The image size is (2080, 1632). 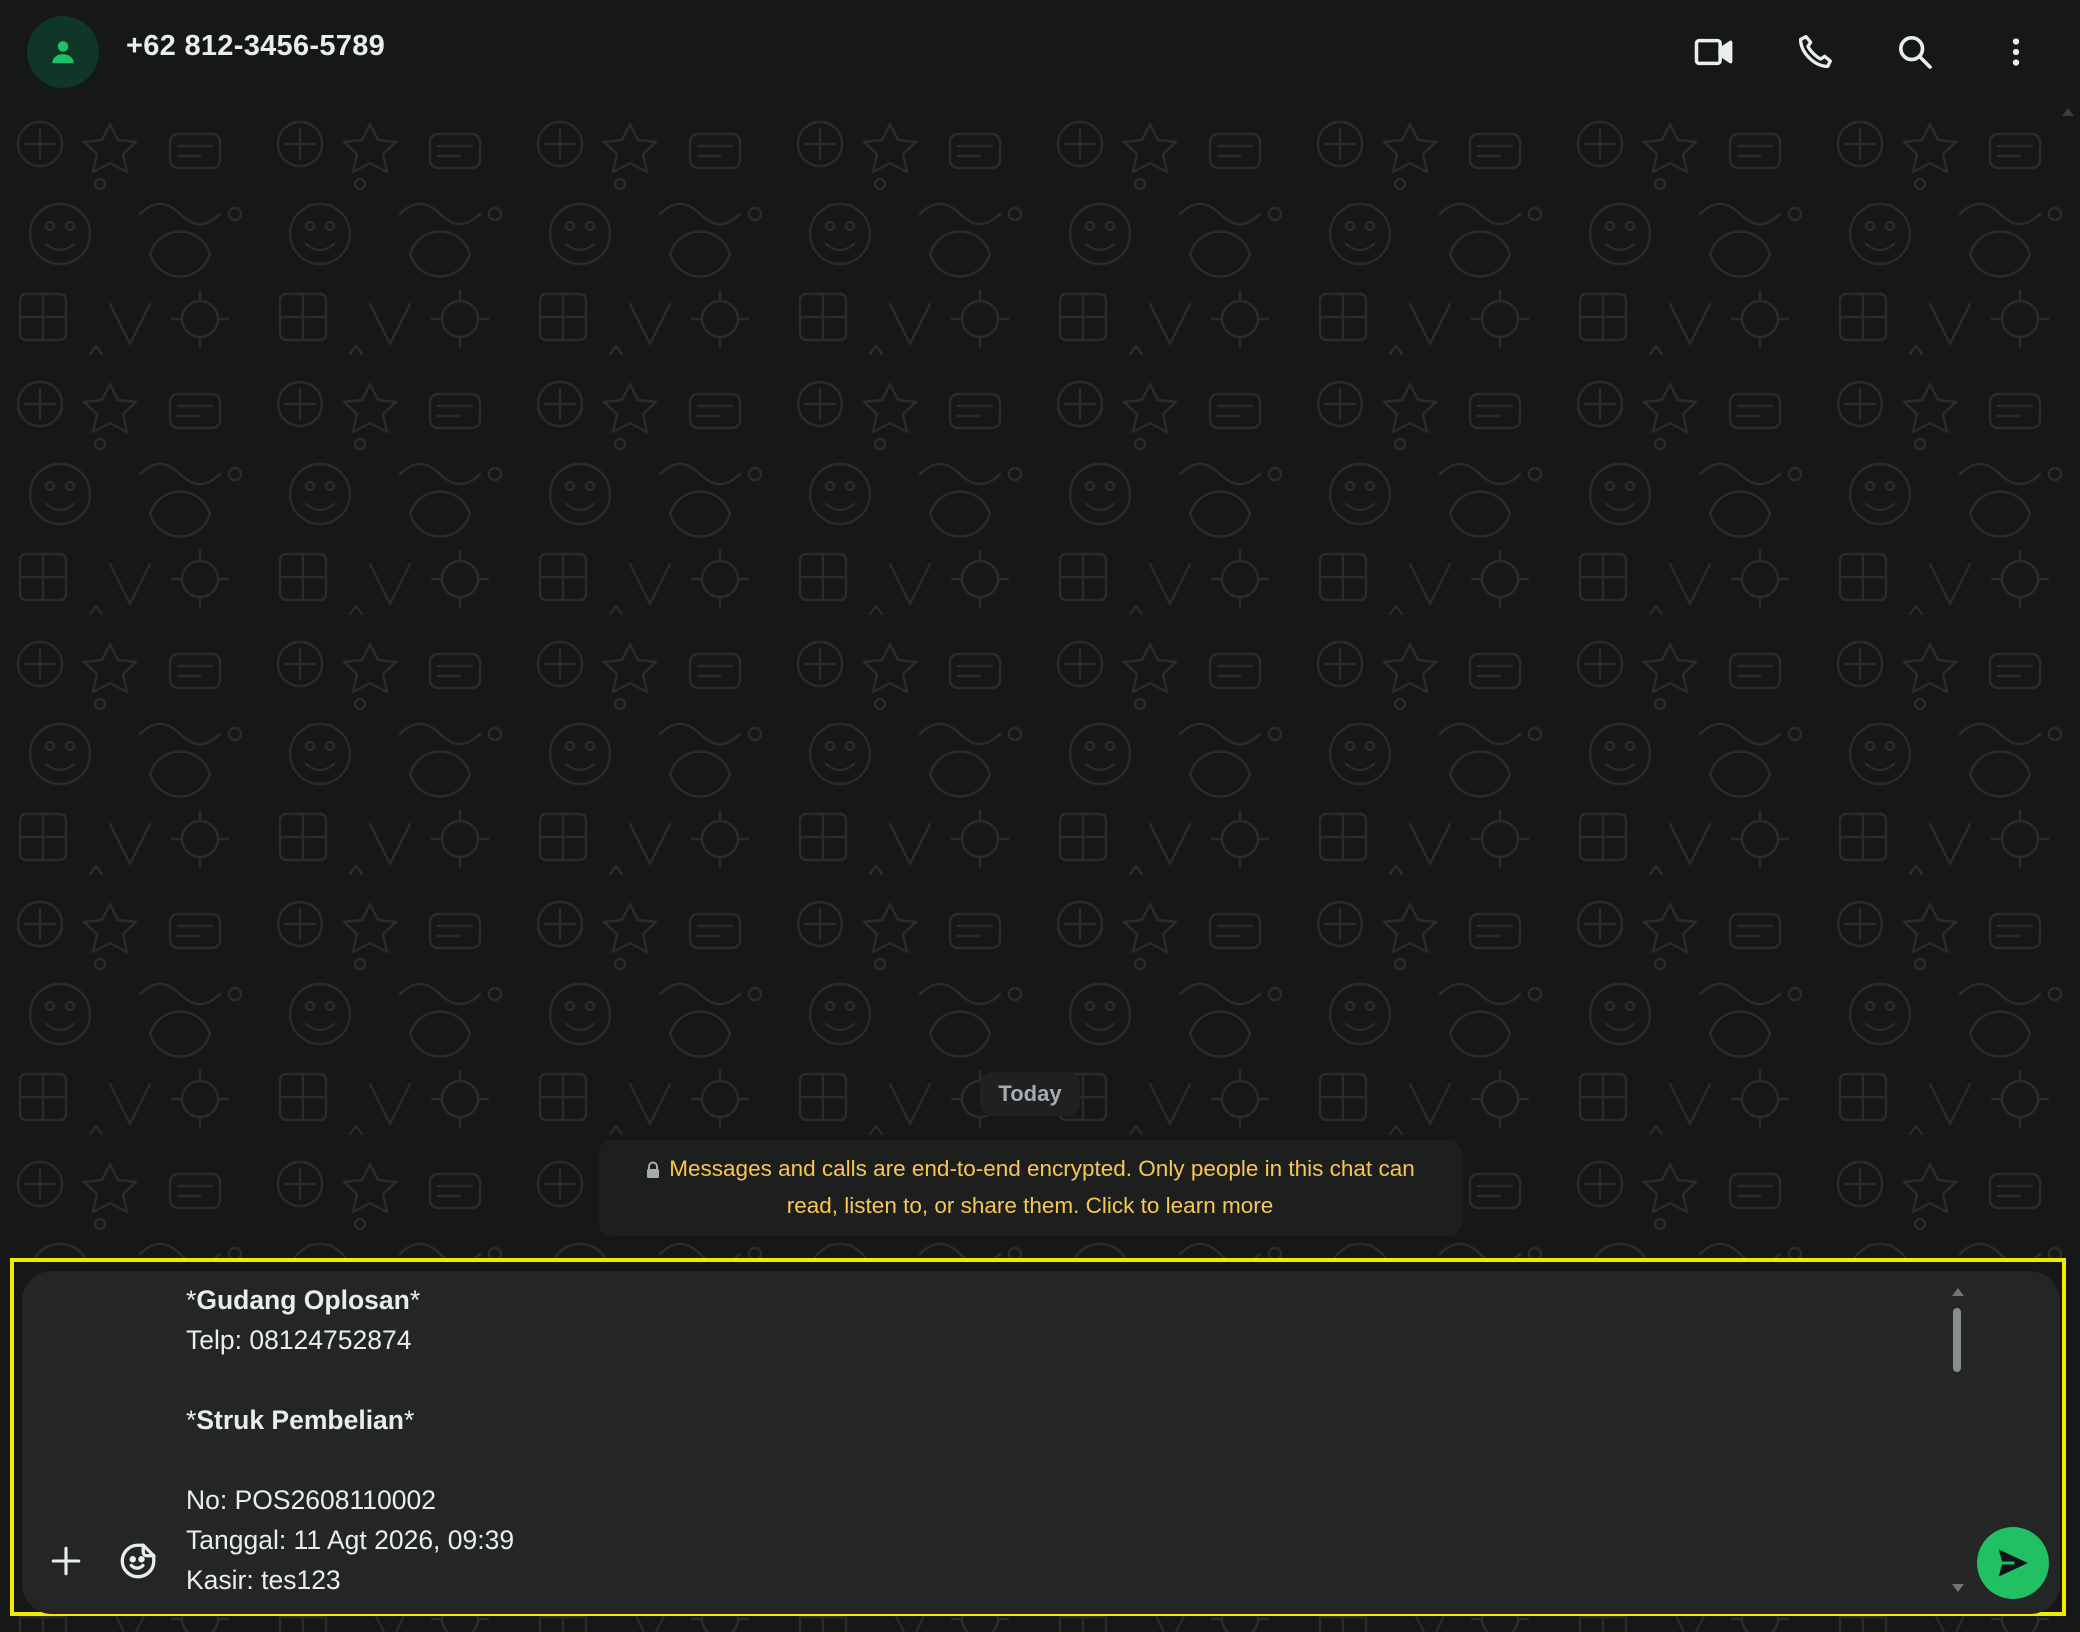 I want to click on chat-header: +62 812-3456-5789, so click(x=1040, y=52).